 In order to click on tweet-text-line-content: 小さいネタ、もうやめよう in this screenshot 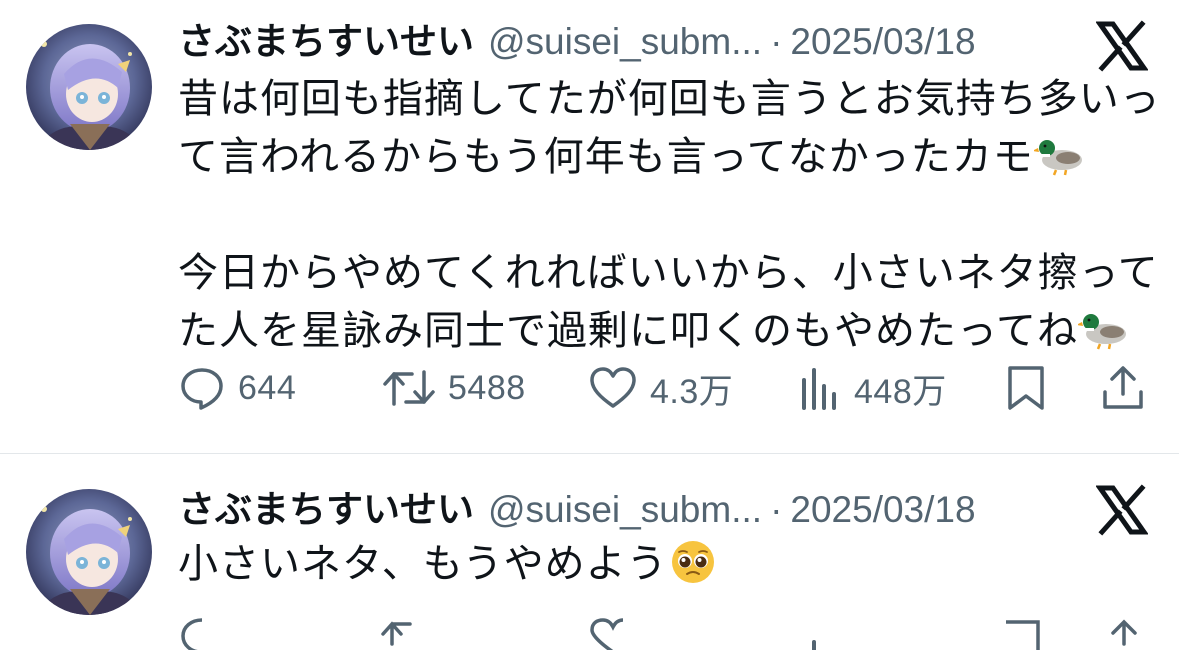, I will do `click(423, 564)`.